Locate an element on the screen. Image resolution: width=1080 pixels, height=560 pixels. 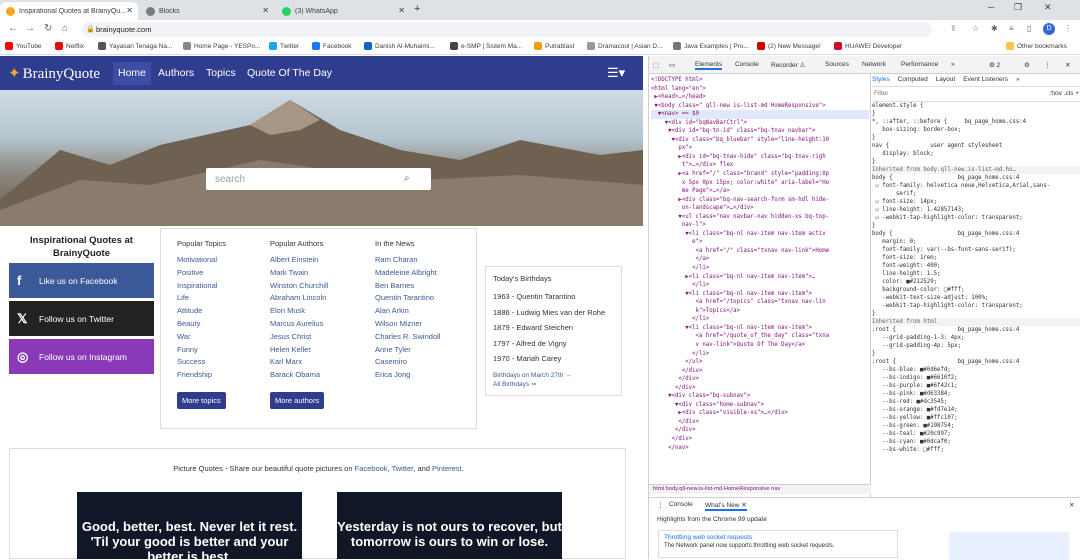
tab-blocks: Blocks ✕ is located at coordinates (207, 11).